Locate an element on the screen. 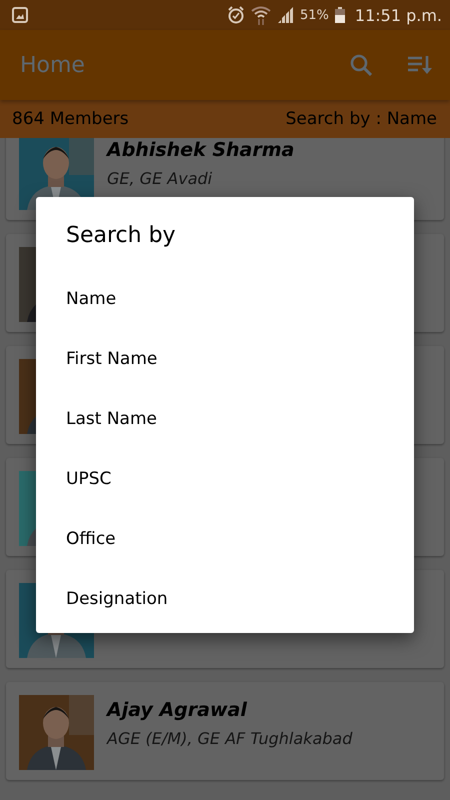 This screenshot has width=450, height=800. member-detail: AGE (E/M), GE AF Tughlakabad is located at coordinates (229, 738).